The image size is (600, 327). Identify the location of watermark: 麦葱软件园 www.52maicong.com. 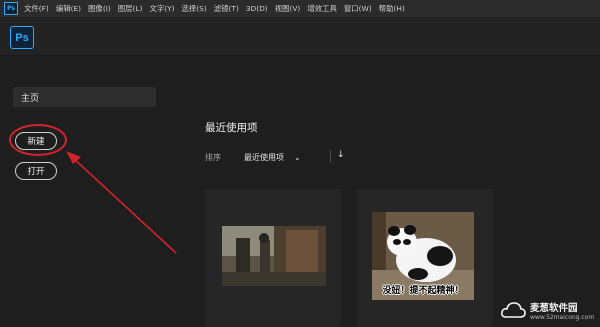
(550, 310).